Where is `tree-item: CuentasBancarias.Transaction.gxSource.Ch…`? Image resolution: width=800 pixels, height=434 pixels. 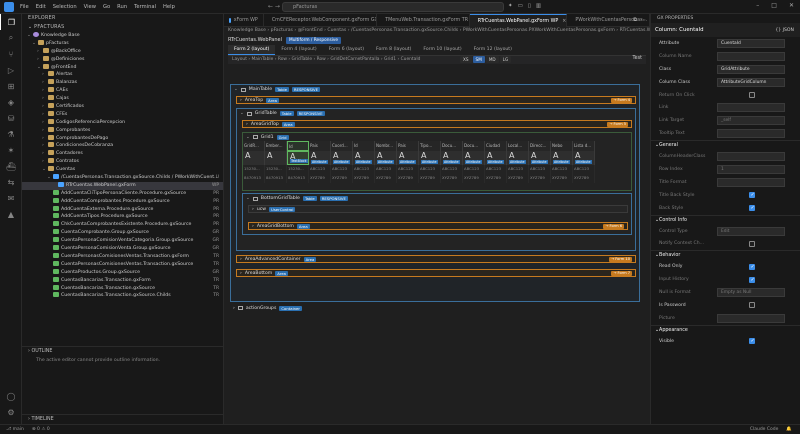
tree-item: CuentasBancarias.Transaction.gxSource.Ch… is located at coordinates (122, 296).